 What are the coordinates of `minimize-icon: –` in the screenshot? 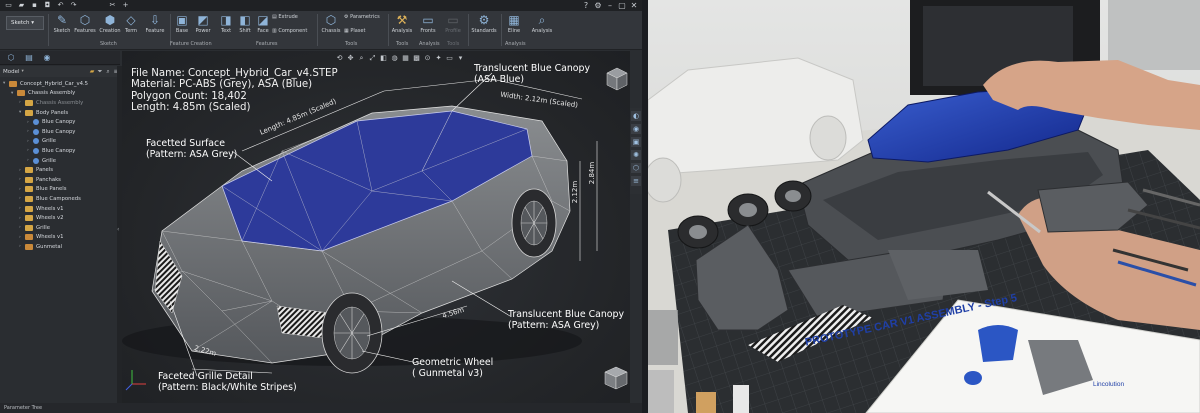 It's located at (610, 5).